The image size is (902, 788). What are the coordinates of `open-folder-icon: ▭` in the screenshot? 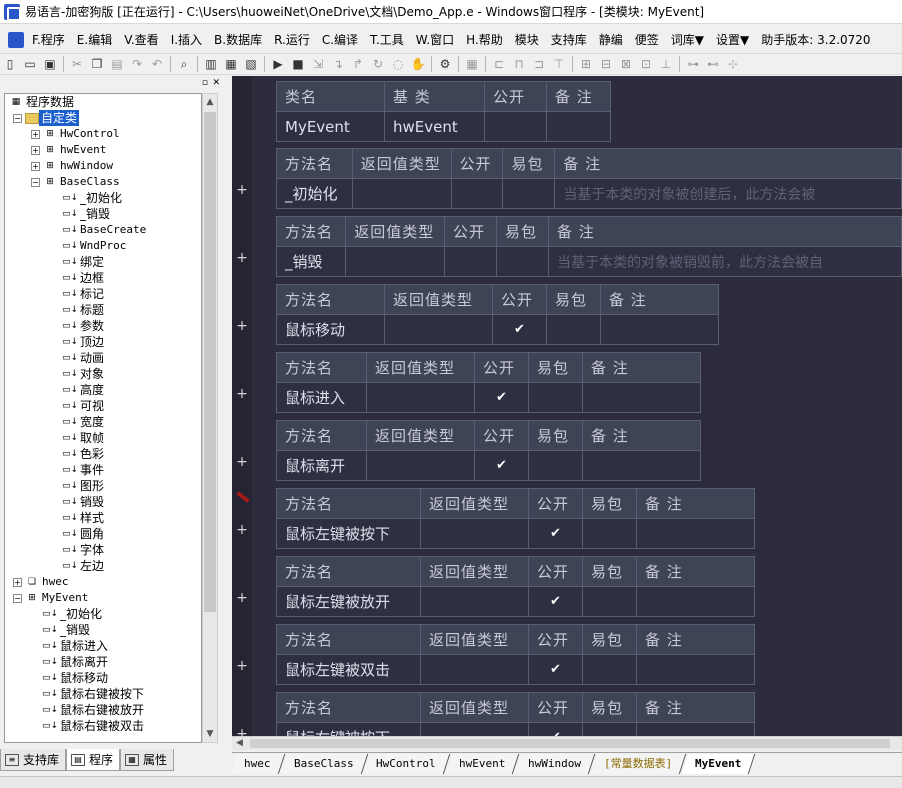 It's located at (30, 64).